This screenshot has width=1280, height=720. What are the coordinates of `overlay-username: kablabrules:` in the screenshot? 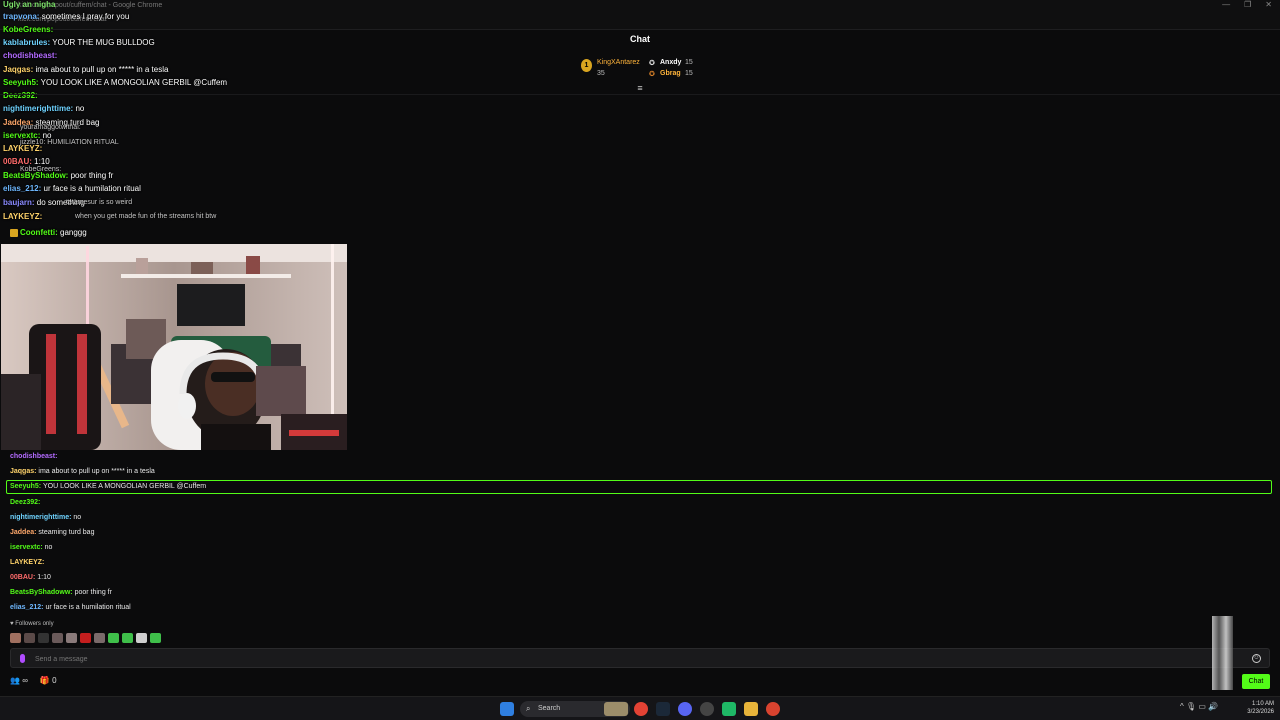 It's located at (27, 42).